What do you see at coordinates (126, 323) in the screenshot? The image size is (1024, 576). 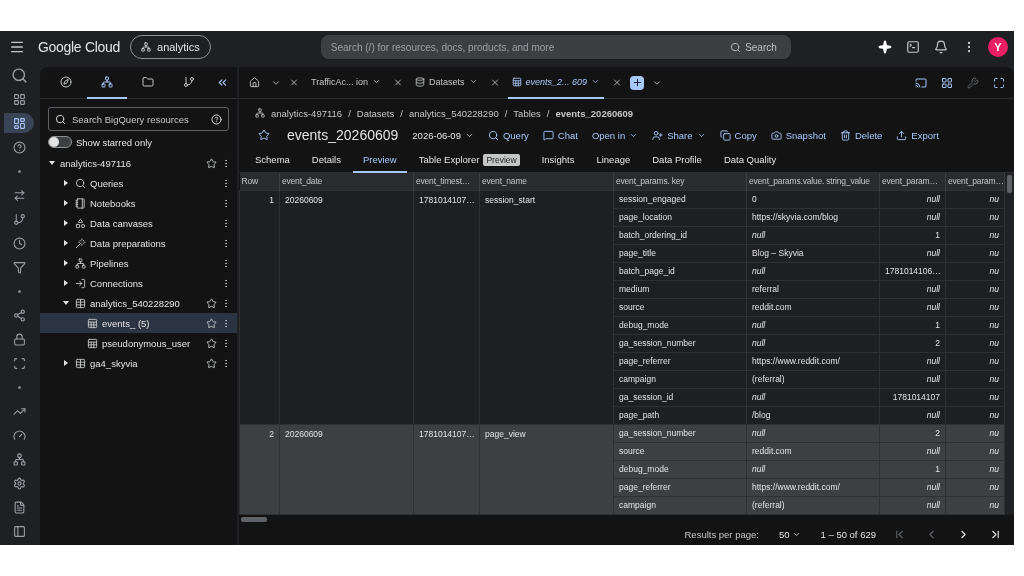 I see `tree-label: events_ (5)` at bounding box center [126, 323].